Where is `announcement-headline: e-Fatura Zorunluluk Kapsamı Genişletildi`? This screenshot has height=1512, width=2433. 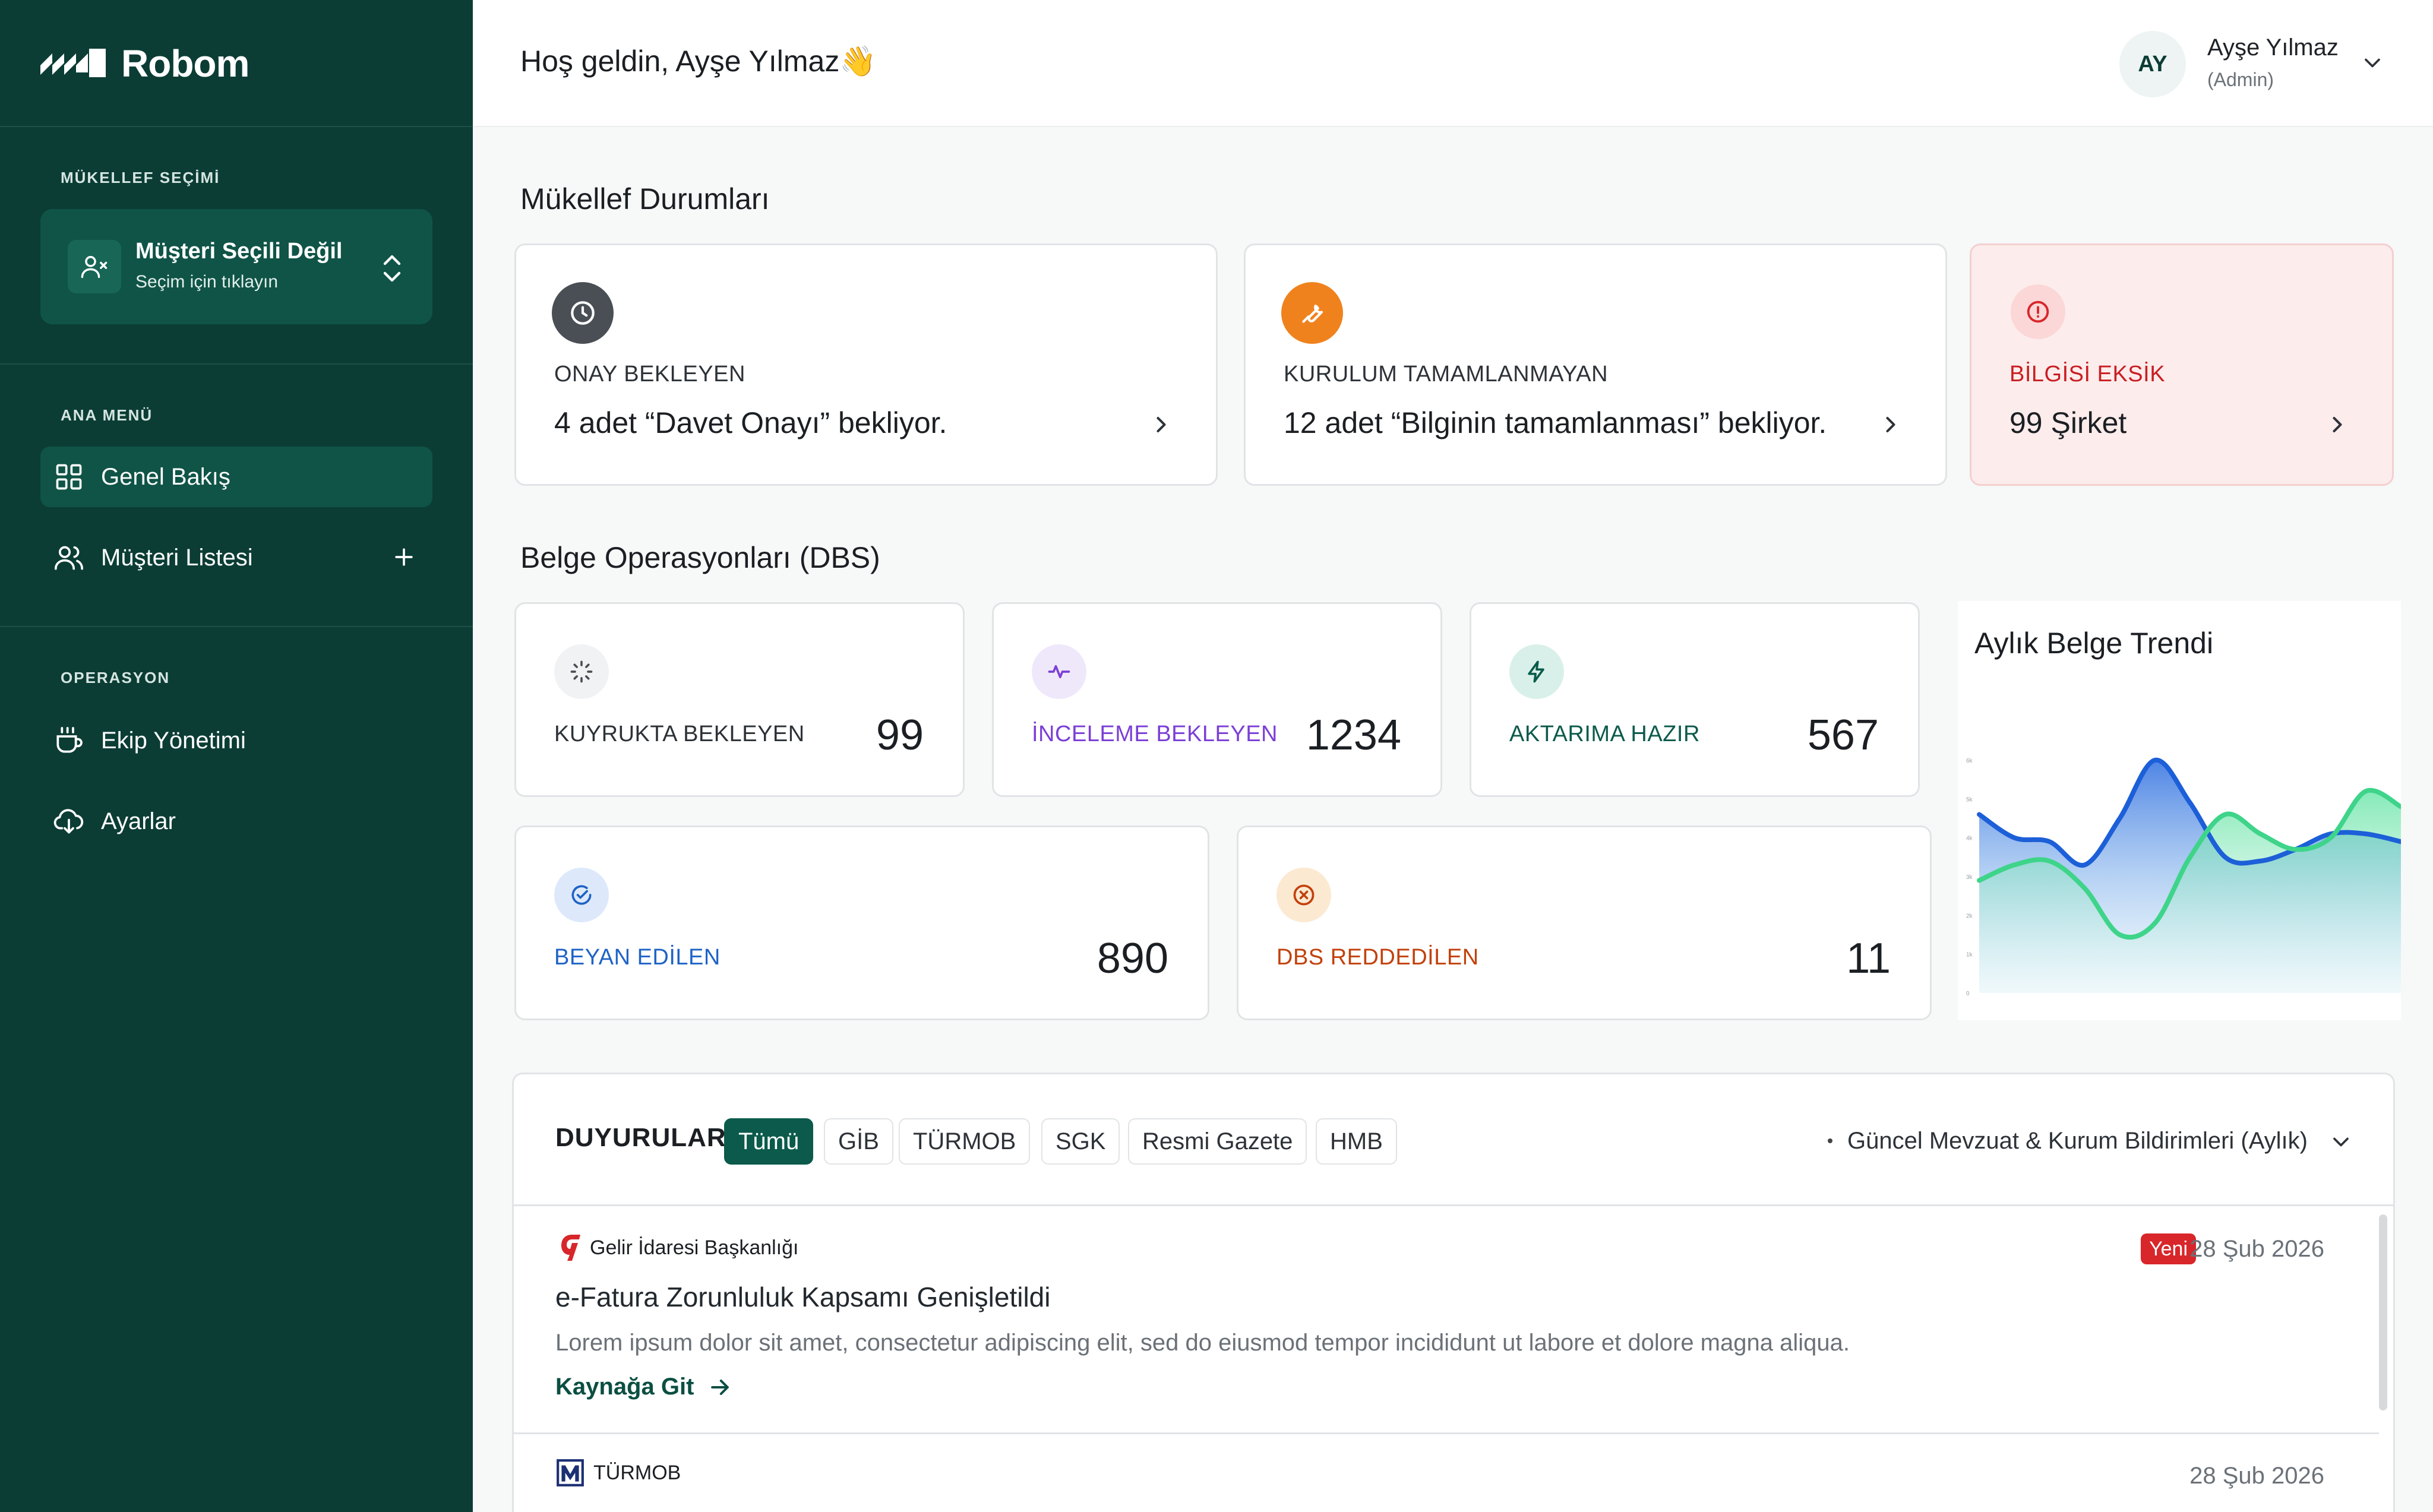 announcement-headline: e-Fatura Zorunluluk Kapsamı Genişletildi is located at coordinates (803, 1297).